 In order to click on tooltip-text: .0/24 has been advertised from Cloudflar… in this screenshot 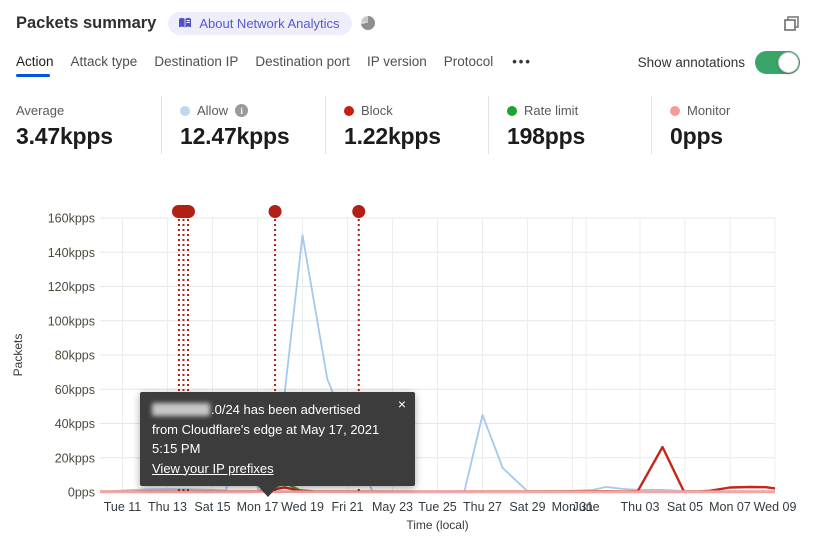, I will do `click(266, 429)`.